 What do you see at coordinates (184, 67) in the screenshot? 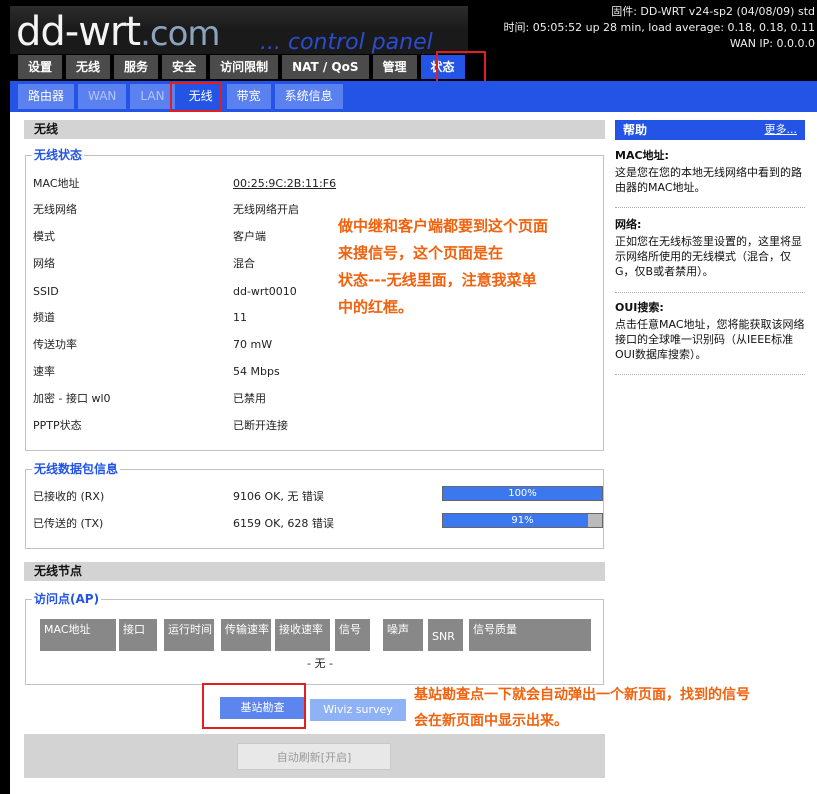
I see `tab-security: 安全` at bounding box center [184, 67].